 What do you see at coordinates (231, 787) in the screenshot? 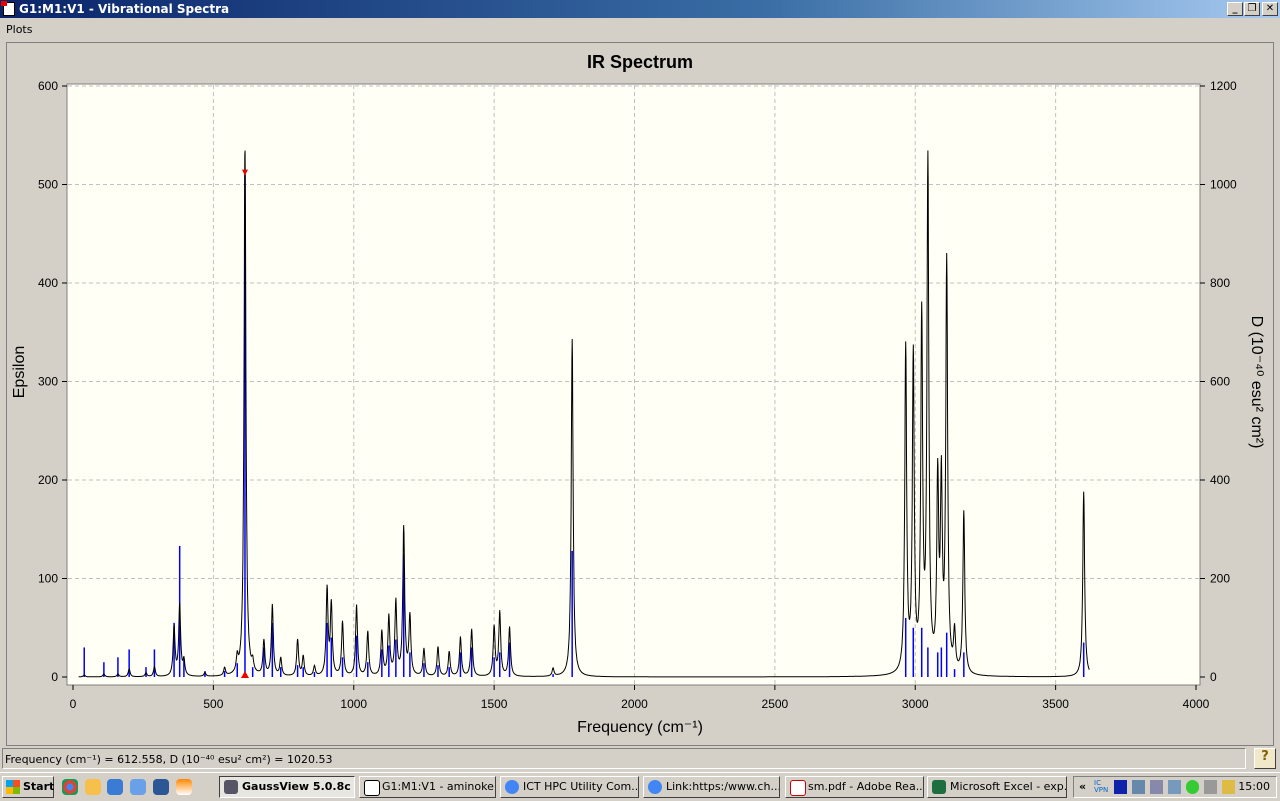
I see `gaussview-icon` at bounding box center [231, 787].